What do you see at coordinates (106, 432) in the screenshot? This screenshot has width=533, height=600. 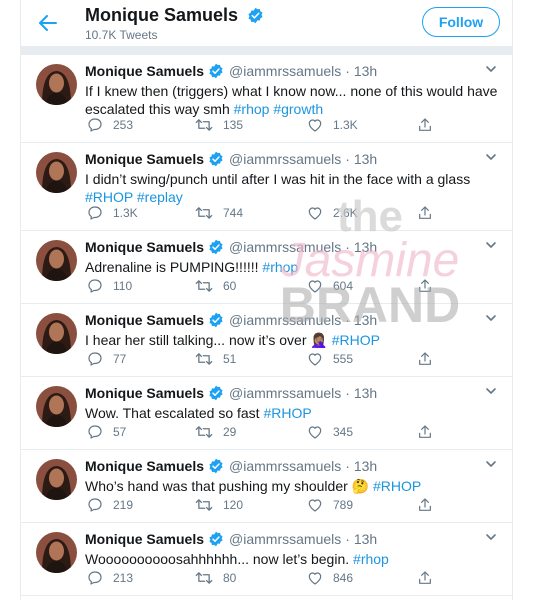 I see `reply-button: 57` at bounding box center [106, 432].